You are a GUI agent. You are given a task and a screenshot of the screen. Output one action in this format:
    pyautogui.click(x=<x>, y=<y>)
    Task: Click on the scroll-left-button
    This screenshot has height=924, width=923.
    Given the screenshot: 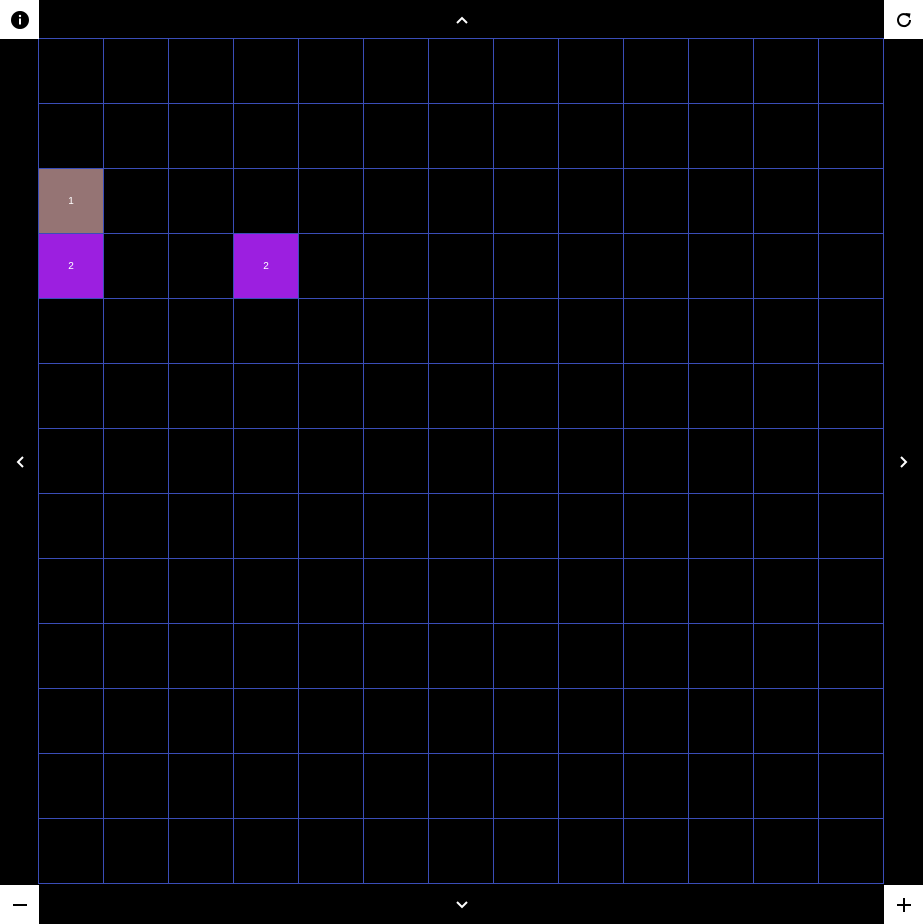 What is the action you would take?
    pyautogui.click(x=19, y=462)
    